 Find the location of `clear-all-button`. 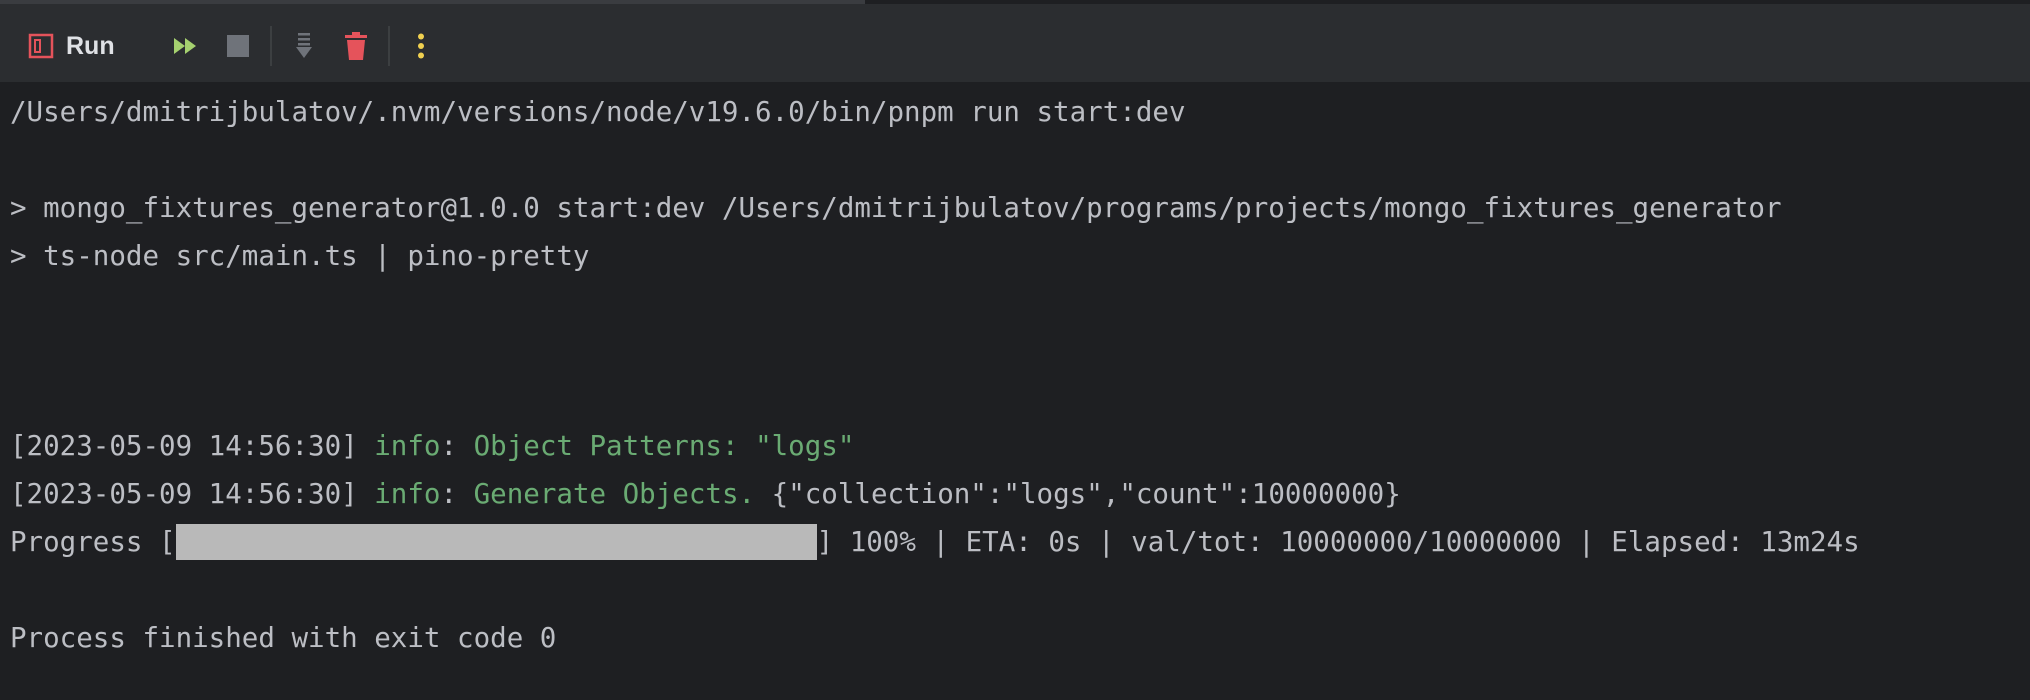

clear-all-button is located at coordinates (356, 46).